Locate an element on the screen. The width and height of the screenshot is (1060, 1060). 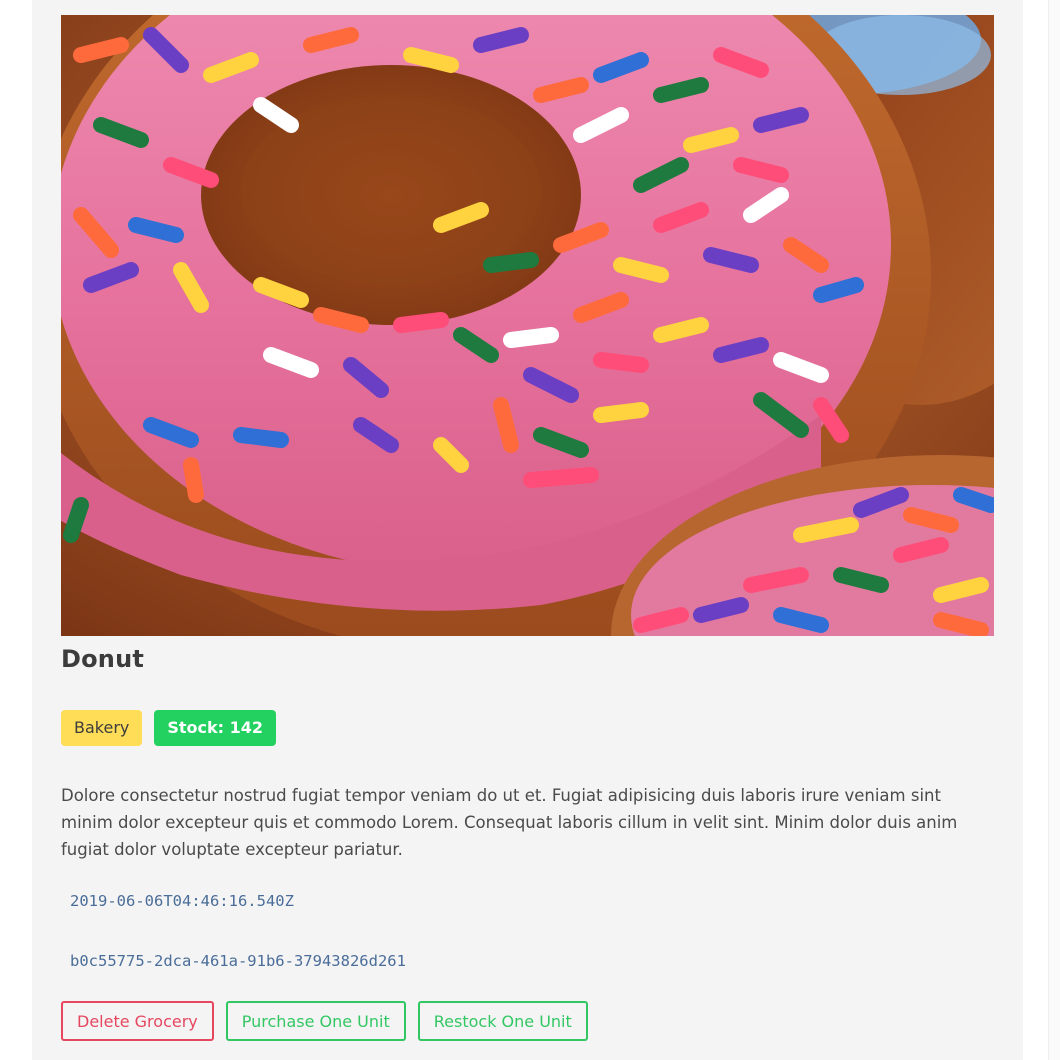
restock-one-unit-button: Restock One Unit is located at coordinates (502, 1021).